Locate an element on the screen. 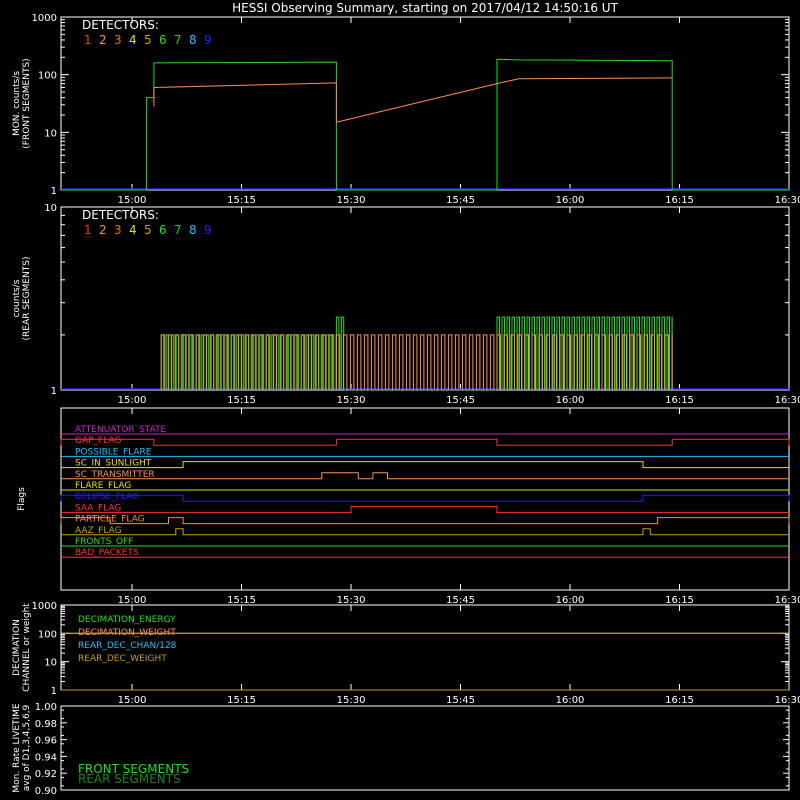 The height and width of the screenshot is (800, 800). y-axis-label-line: (REAR SEGMENTS) is located at coordinates (27, 298).